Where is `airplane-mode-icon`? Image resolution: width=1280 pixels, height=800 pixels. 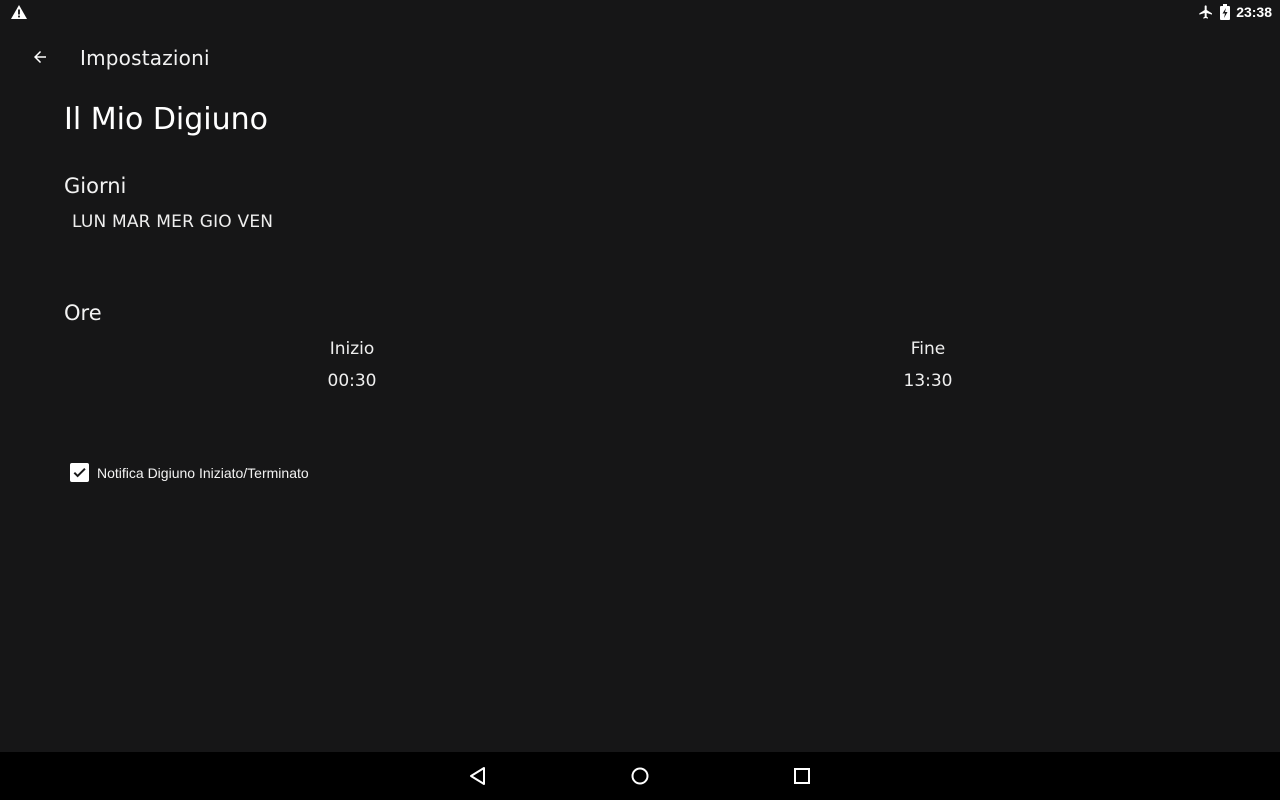 airplane-mode-icon is located at coordinates (1206, 12).